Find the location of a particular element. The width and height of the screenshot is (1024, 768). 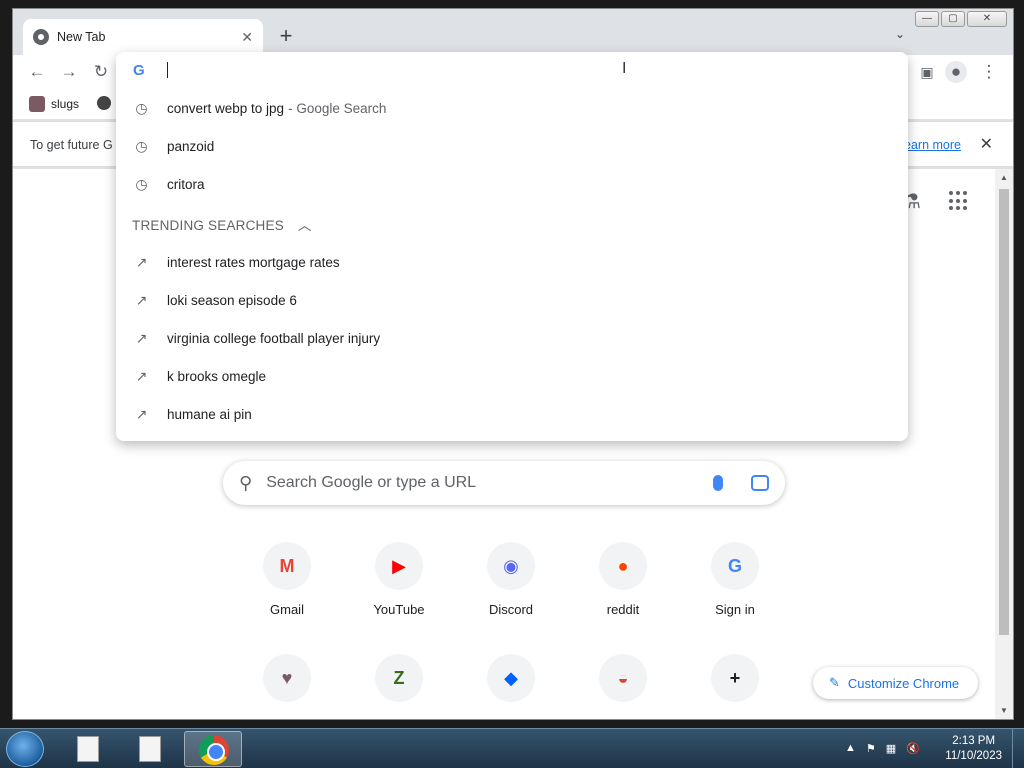

shortcut-zoho: Z is located at coordinates (399, 684).